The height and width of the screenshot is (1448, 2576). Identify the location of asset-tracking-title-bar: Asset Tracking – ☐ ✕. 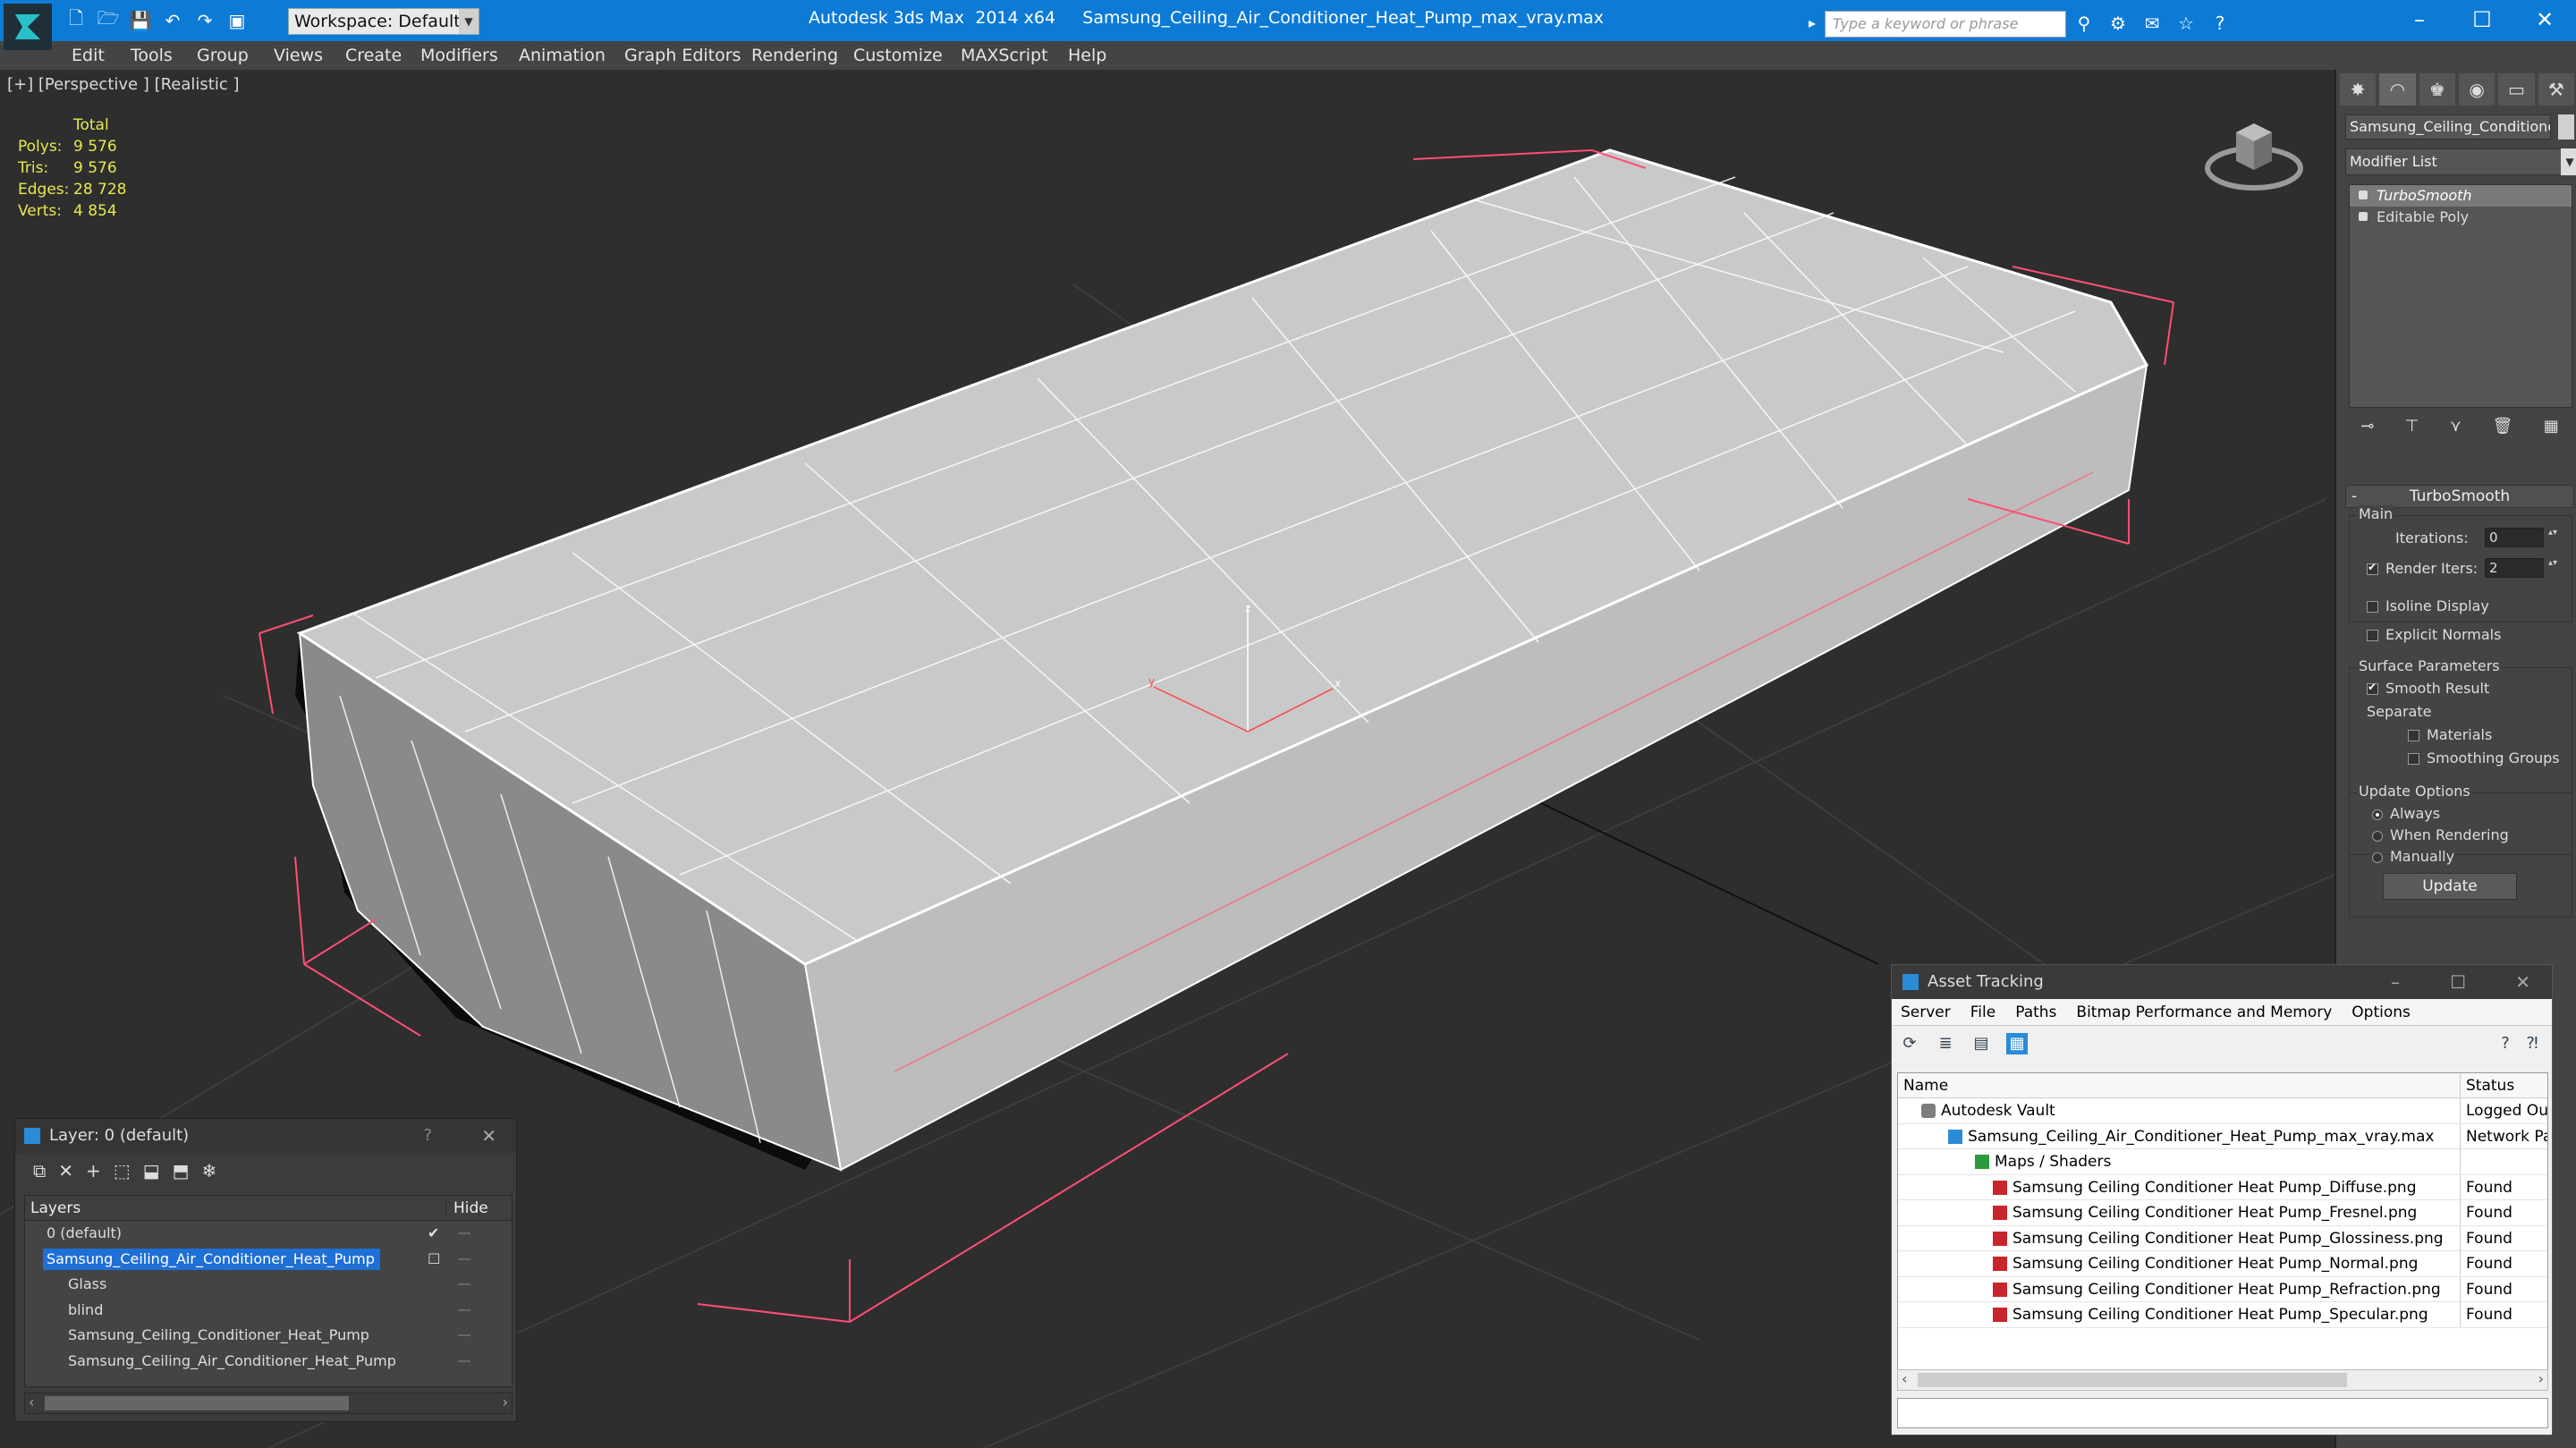
(2222, 982).